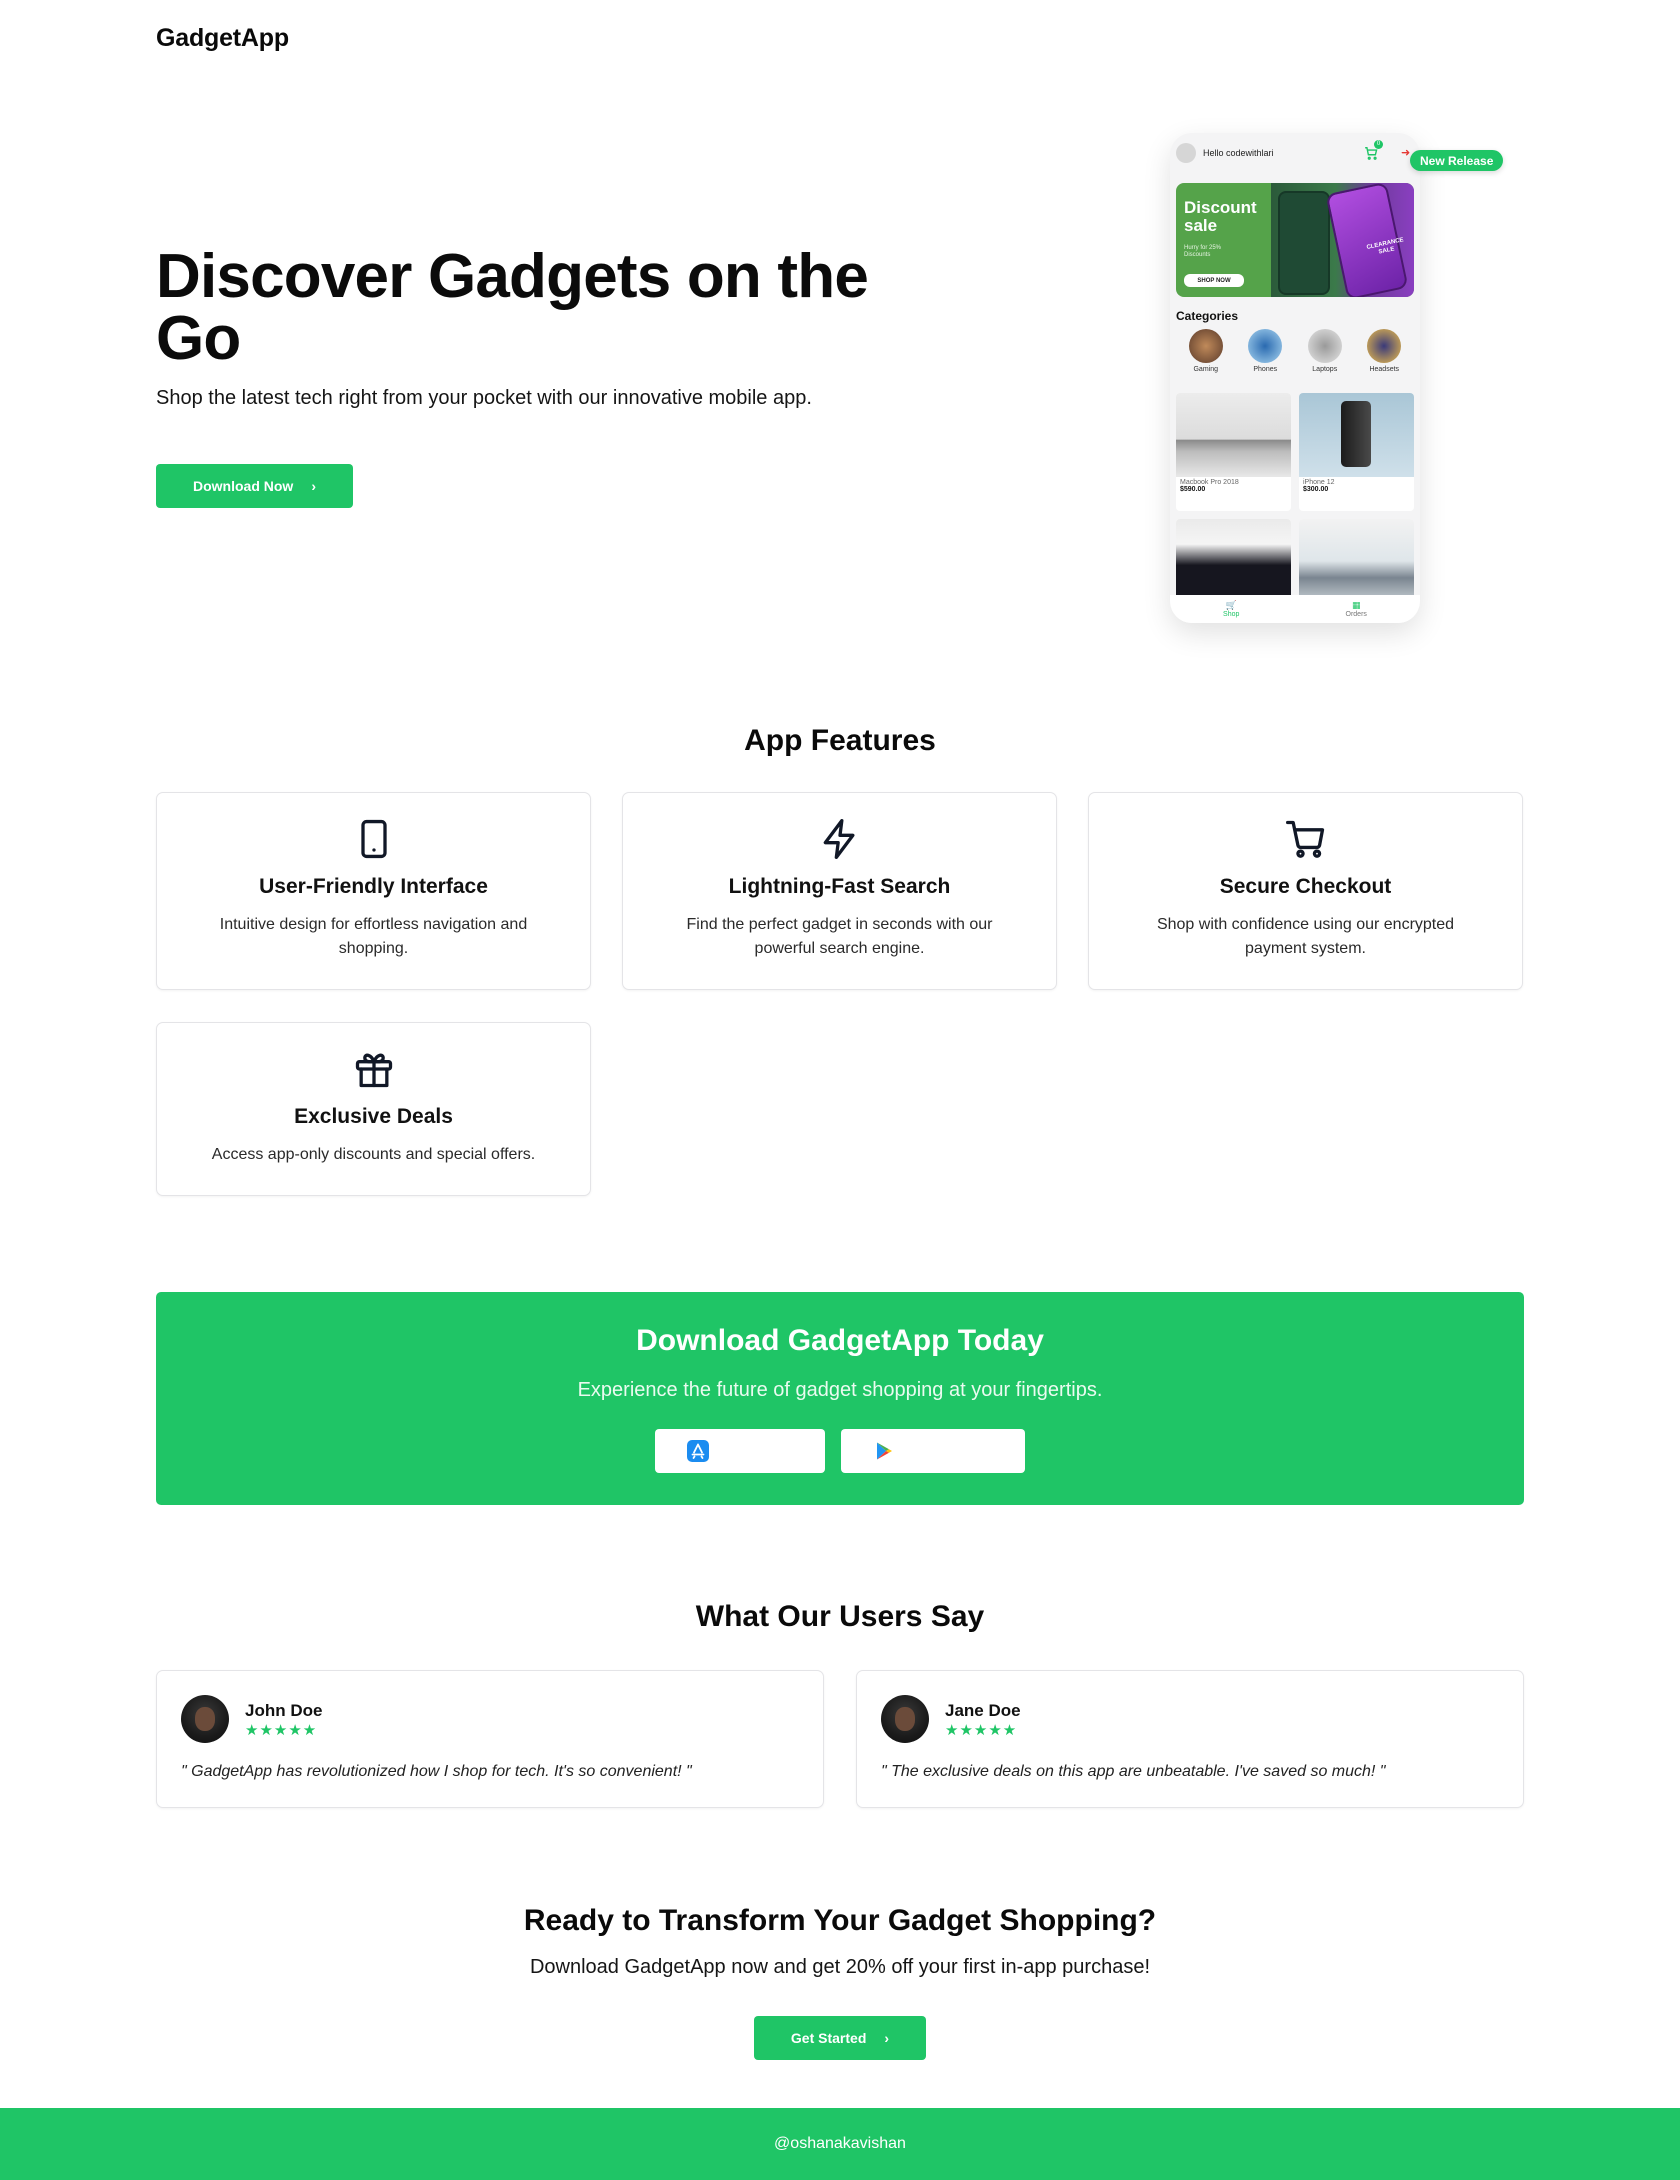 The image size is (1680, 2180). What do you see at coordinates (1319, 482) in the screenshot?
I see `product-name: iPhone 12` at bounding box center [1319, 482].